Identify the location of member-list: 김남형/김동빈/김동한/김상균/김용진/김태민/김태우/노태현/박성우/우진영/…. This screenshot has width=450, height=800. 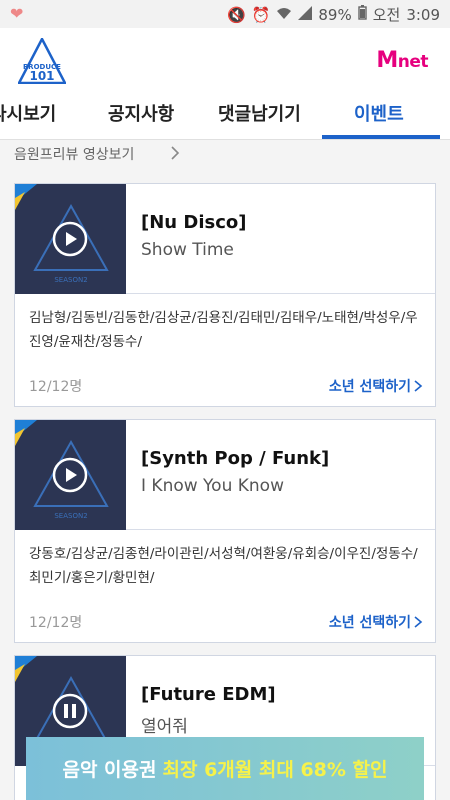
(223, 330).